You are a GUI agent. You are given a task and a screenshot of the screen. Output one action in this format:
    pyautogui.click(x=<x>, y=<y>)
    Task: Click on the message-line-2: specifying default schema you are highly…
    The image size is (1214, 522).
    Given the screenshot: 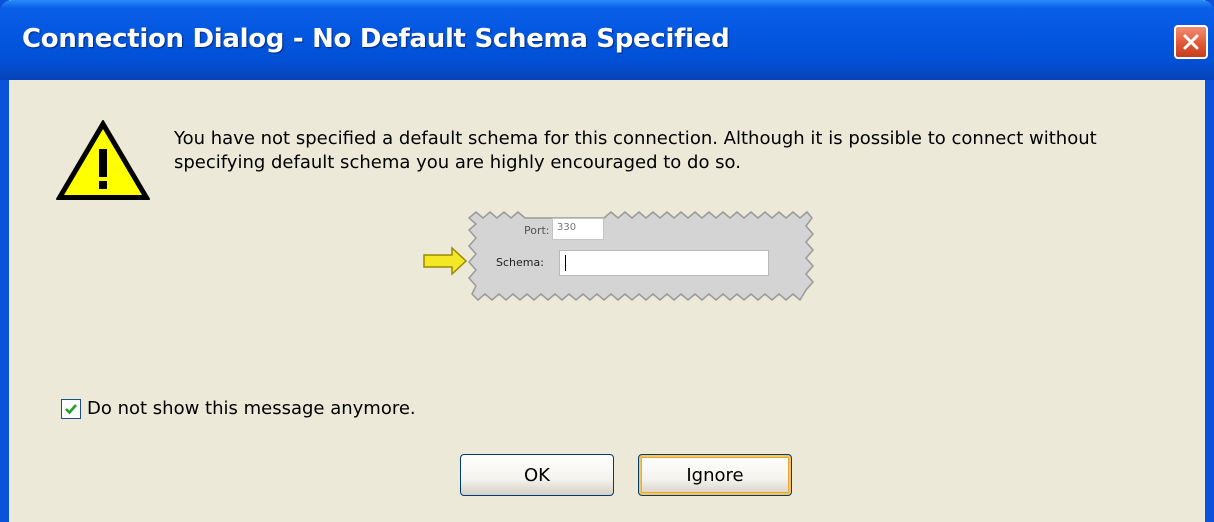 What is the action you would take?
    pyautogui.click(x=457, y=162)
    